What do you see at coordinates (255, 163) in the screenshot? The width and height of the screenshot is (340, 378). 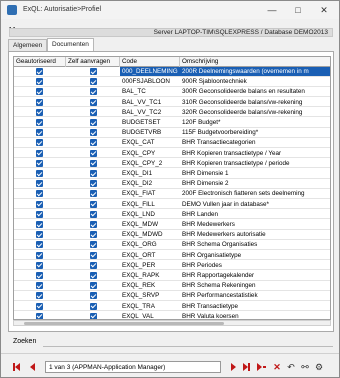 I see `description-cell: BHR Kopieren transactietype / periode` at bounding box center [255, 163].